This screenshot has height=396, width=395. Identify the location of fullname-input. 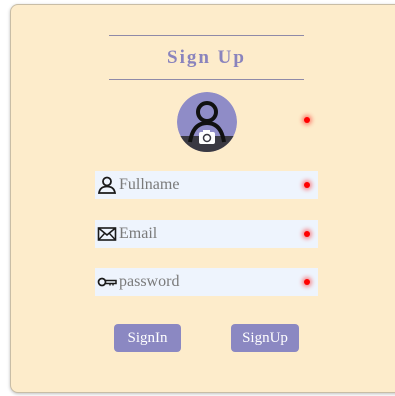
(204, 185).